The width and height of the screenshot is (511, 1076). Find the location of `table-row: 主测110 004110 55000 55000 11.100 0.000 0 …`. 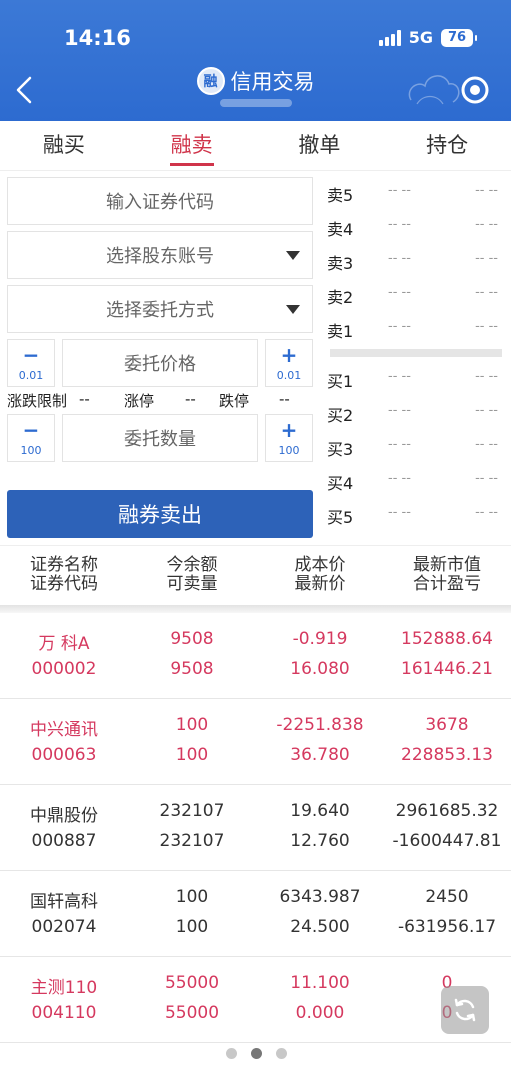

table-row: 主测110 004110 55000 55000 11.100 0.000 0 … is located at coordinates (255, 1000).